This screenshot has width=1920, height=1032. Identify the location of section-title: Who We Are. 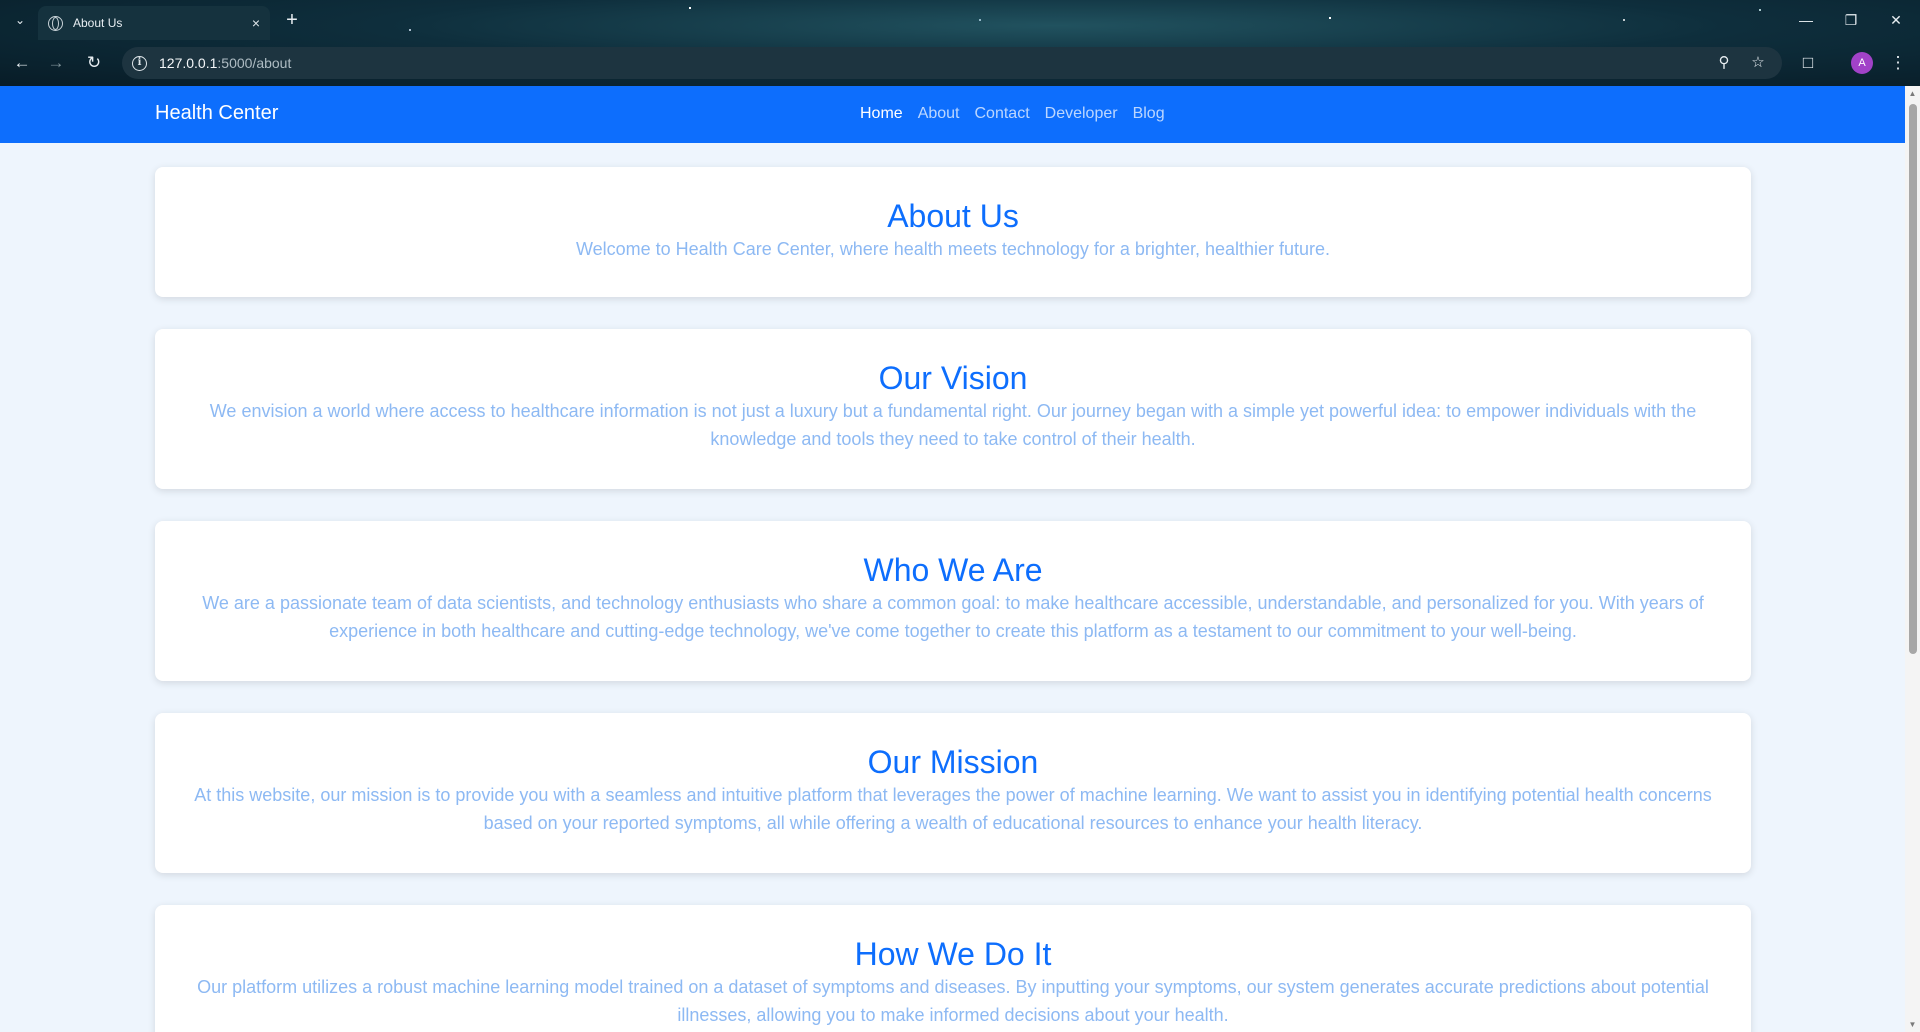
(953, 570).